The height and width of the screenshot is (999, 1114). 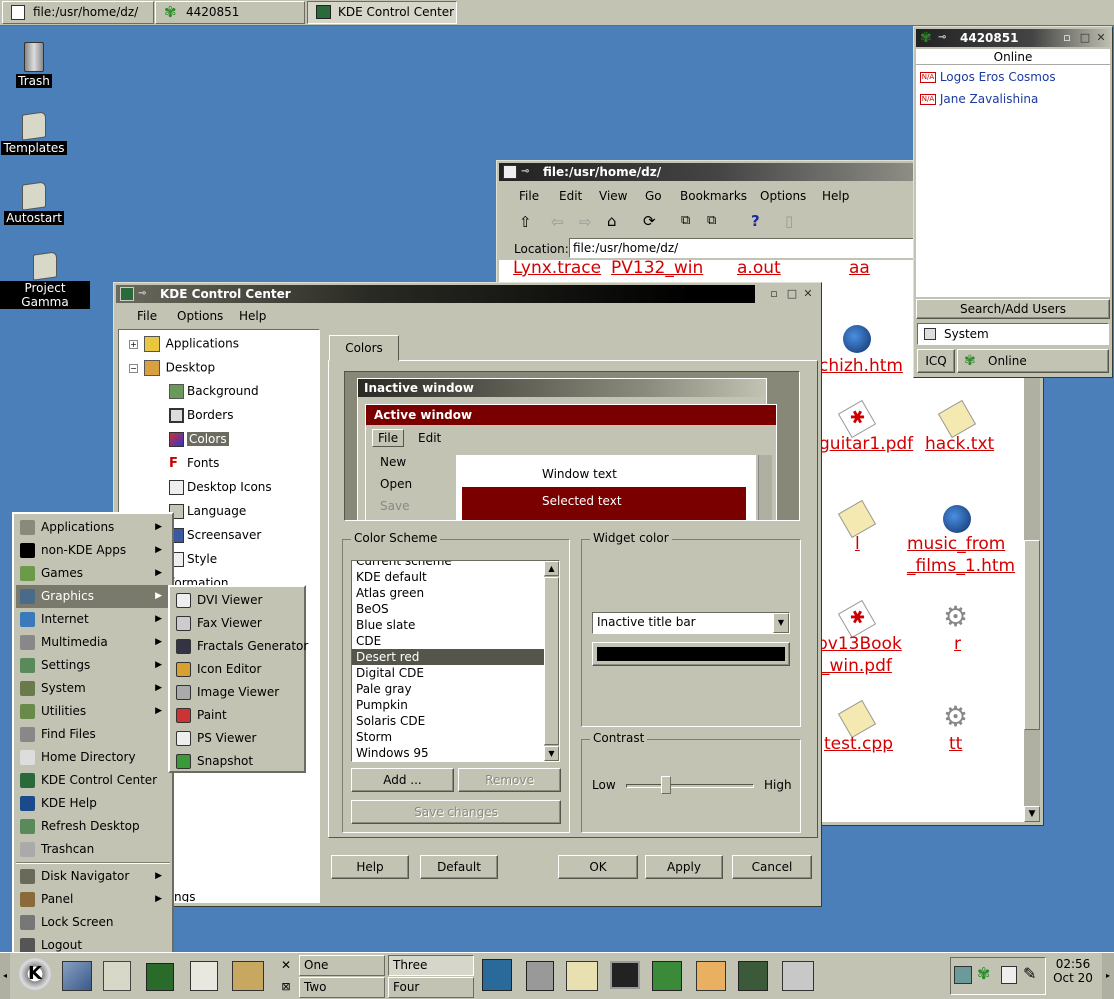 I want to click on submenu-item-ps-viewer: PS Viewer, so click(x=237, y=738).